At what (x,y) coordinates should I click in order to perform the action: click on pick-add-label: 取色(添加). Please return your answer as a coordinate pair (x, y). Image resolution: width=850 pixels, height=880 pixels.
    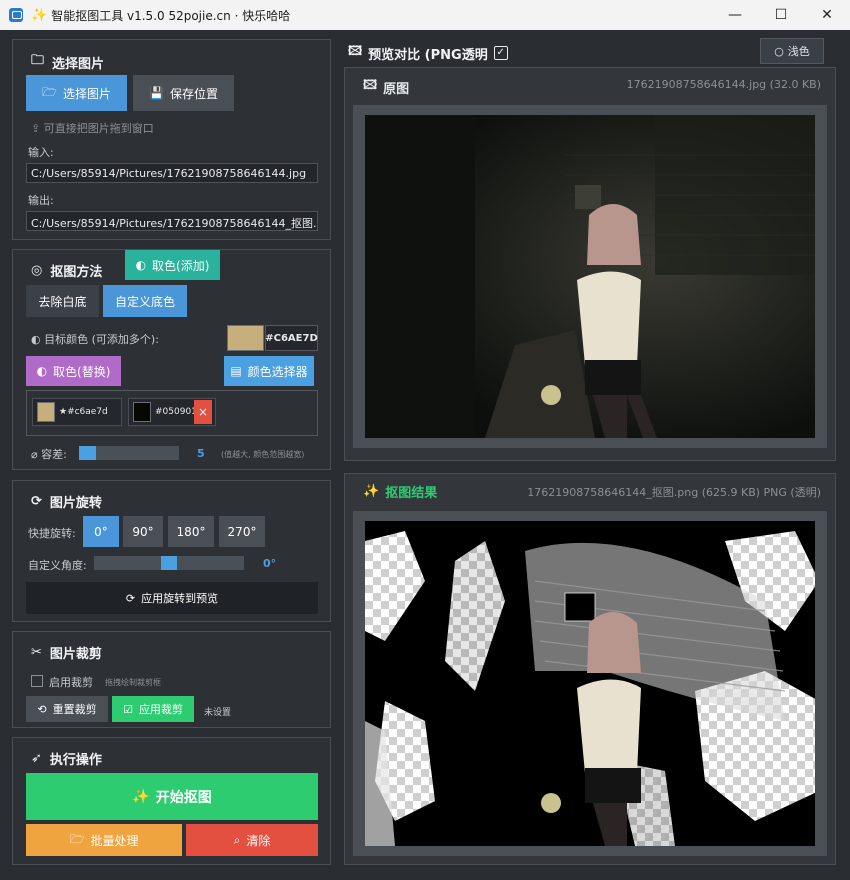
    Looking at the image, I should click on (181, 265).